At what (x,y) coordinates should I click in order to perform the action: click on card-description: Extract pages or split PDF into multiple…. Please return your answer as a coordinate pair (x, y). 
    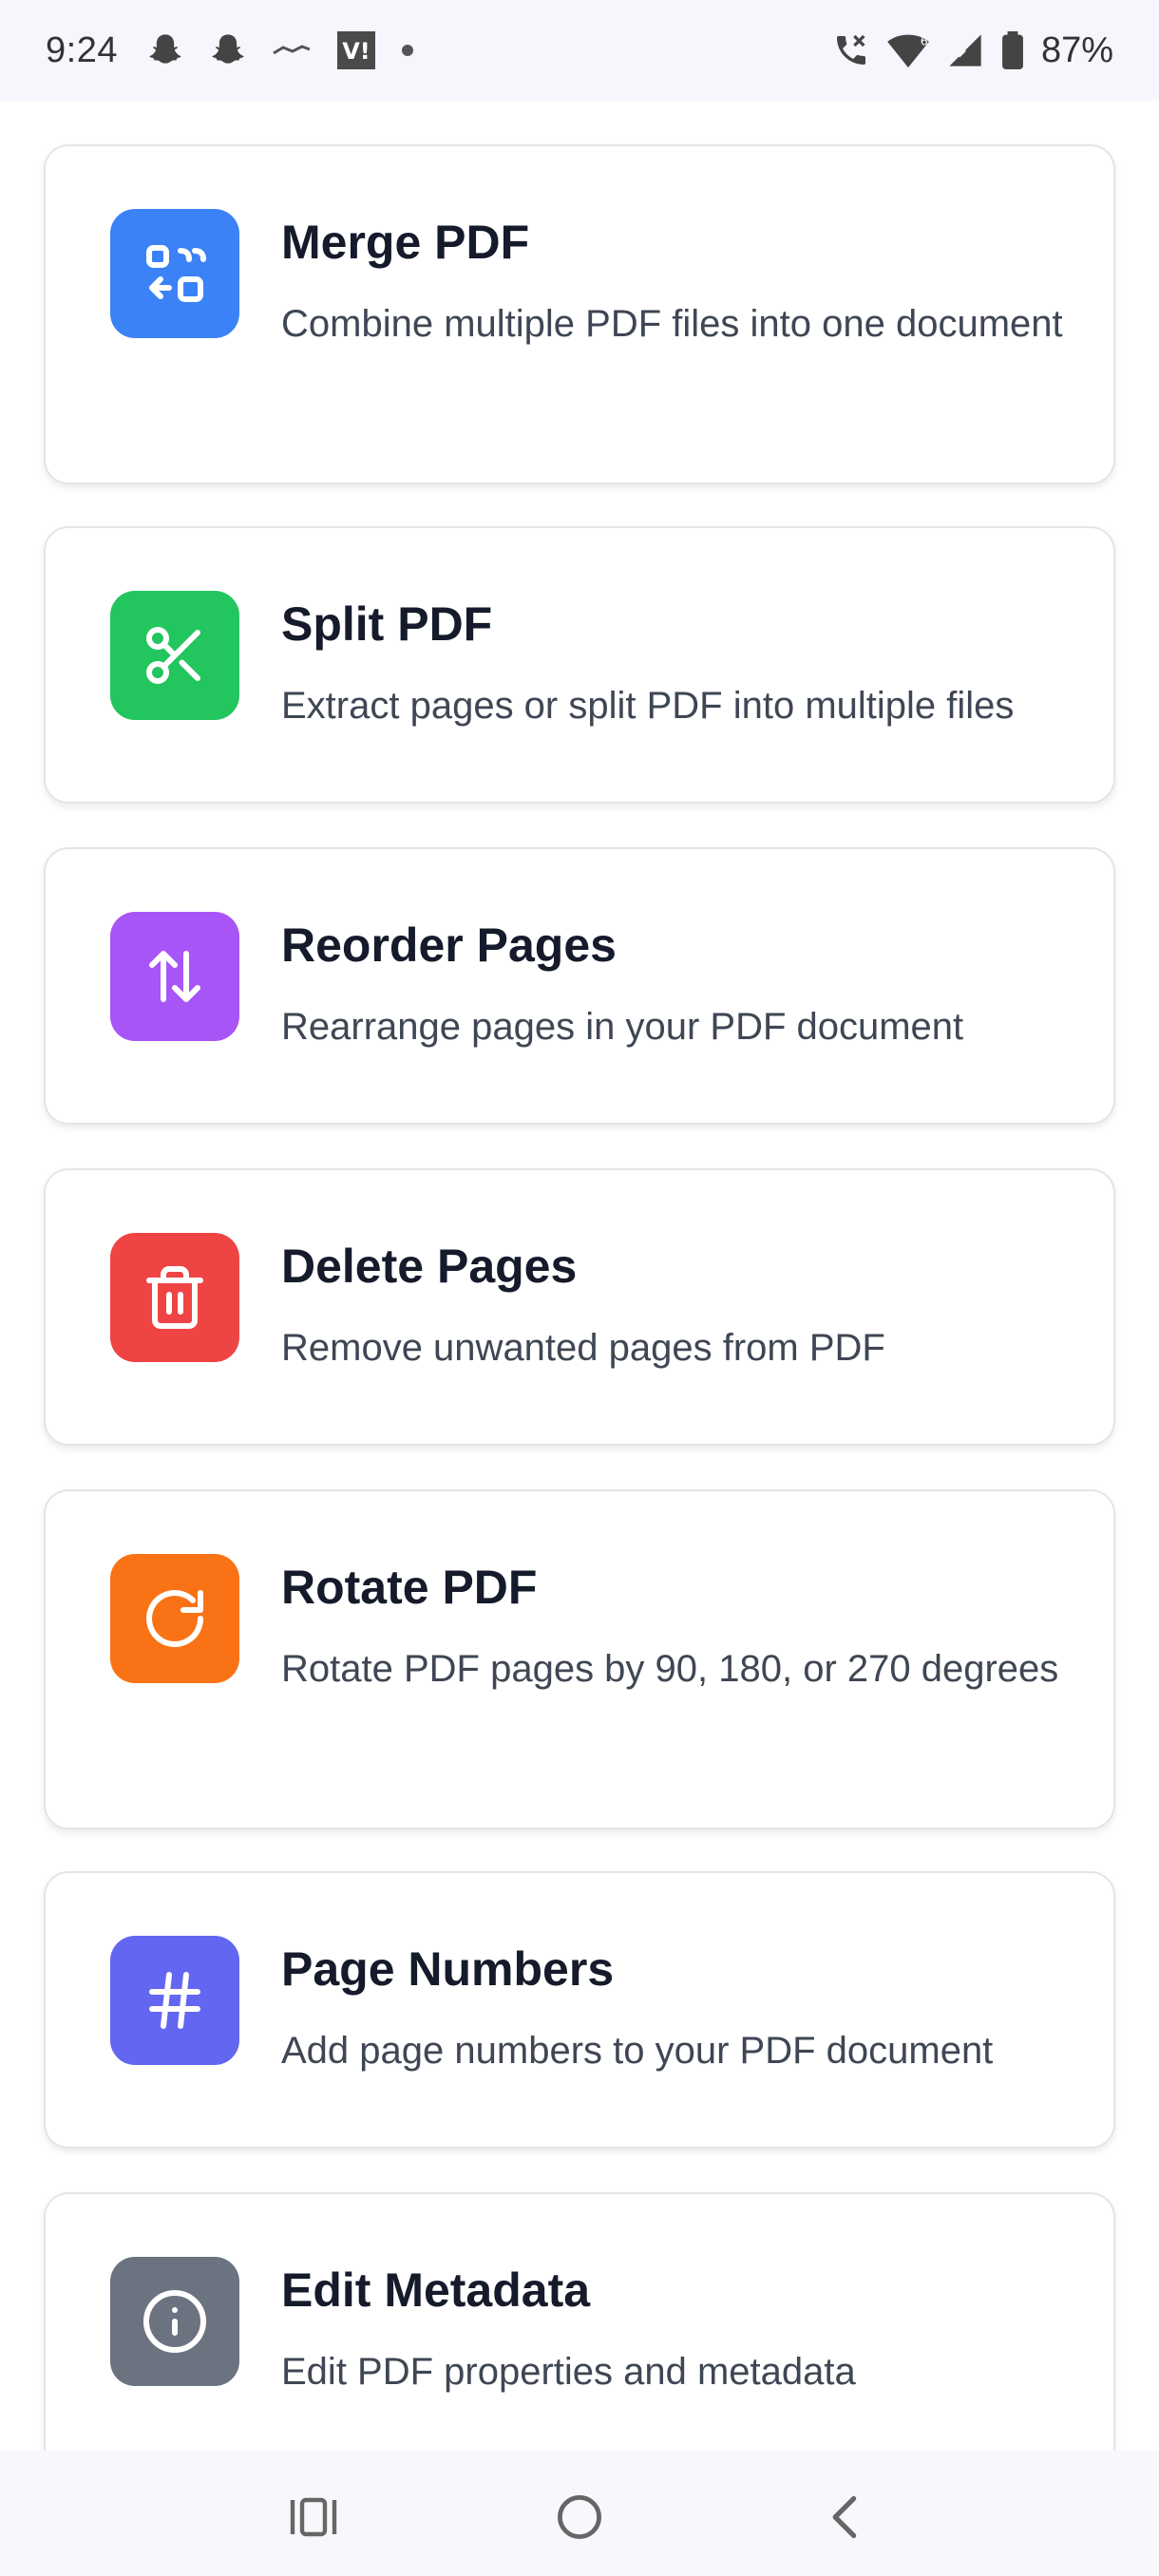
    Looking at the image, I should click on (648, 706).